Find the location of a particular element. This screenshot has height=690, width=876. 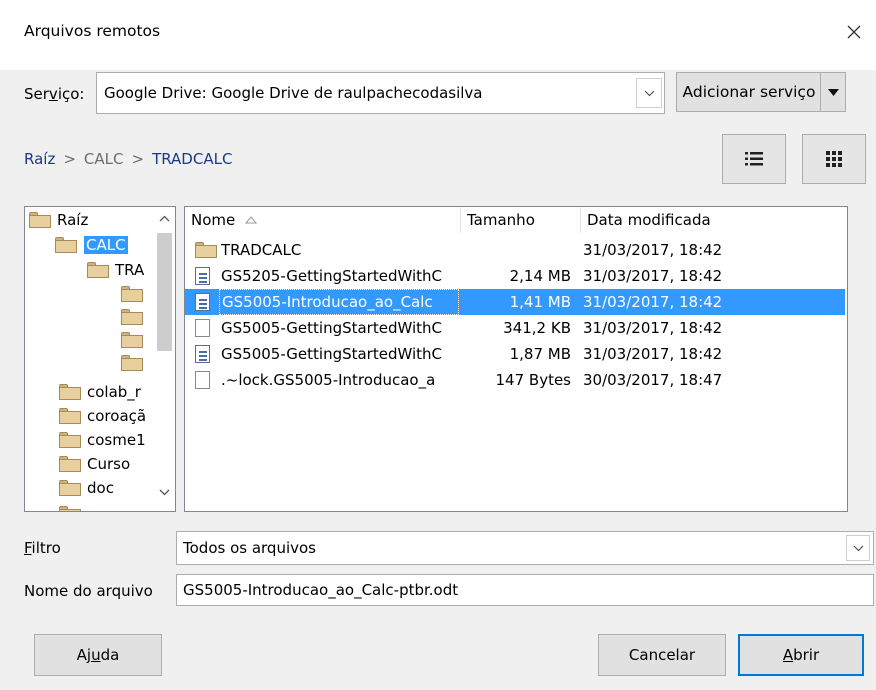

add-service-menu-button is located at coordinates (833, 92).